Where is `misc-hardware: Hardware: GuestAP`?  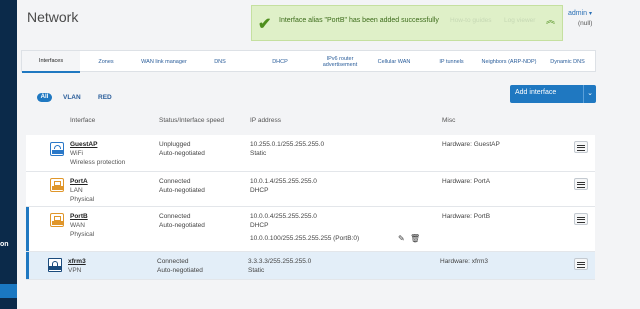 misc-hardware: Hardware: GuestAP is located at coordinates (471, 144).